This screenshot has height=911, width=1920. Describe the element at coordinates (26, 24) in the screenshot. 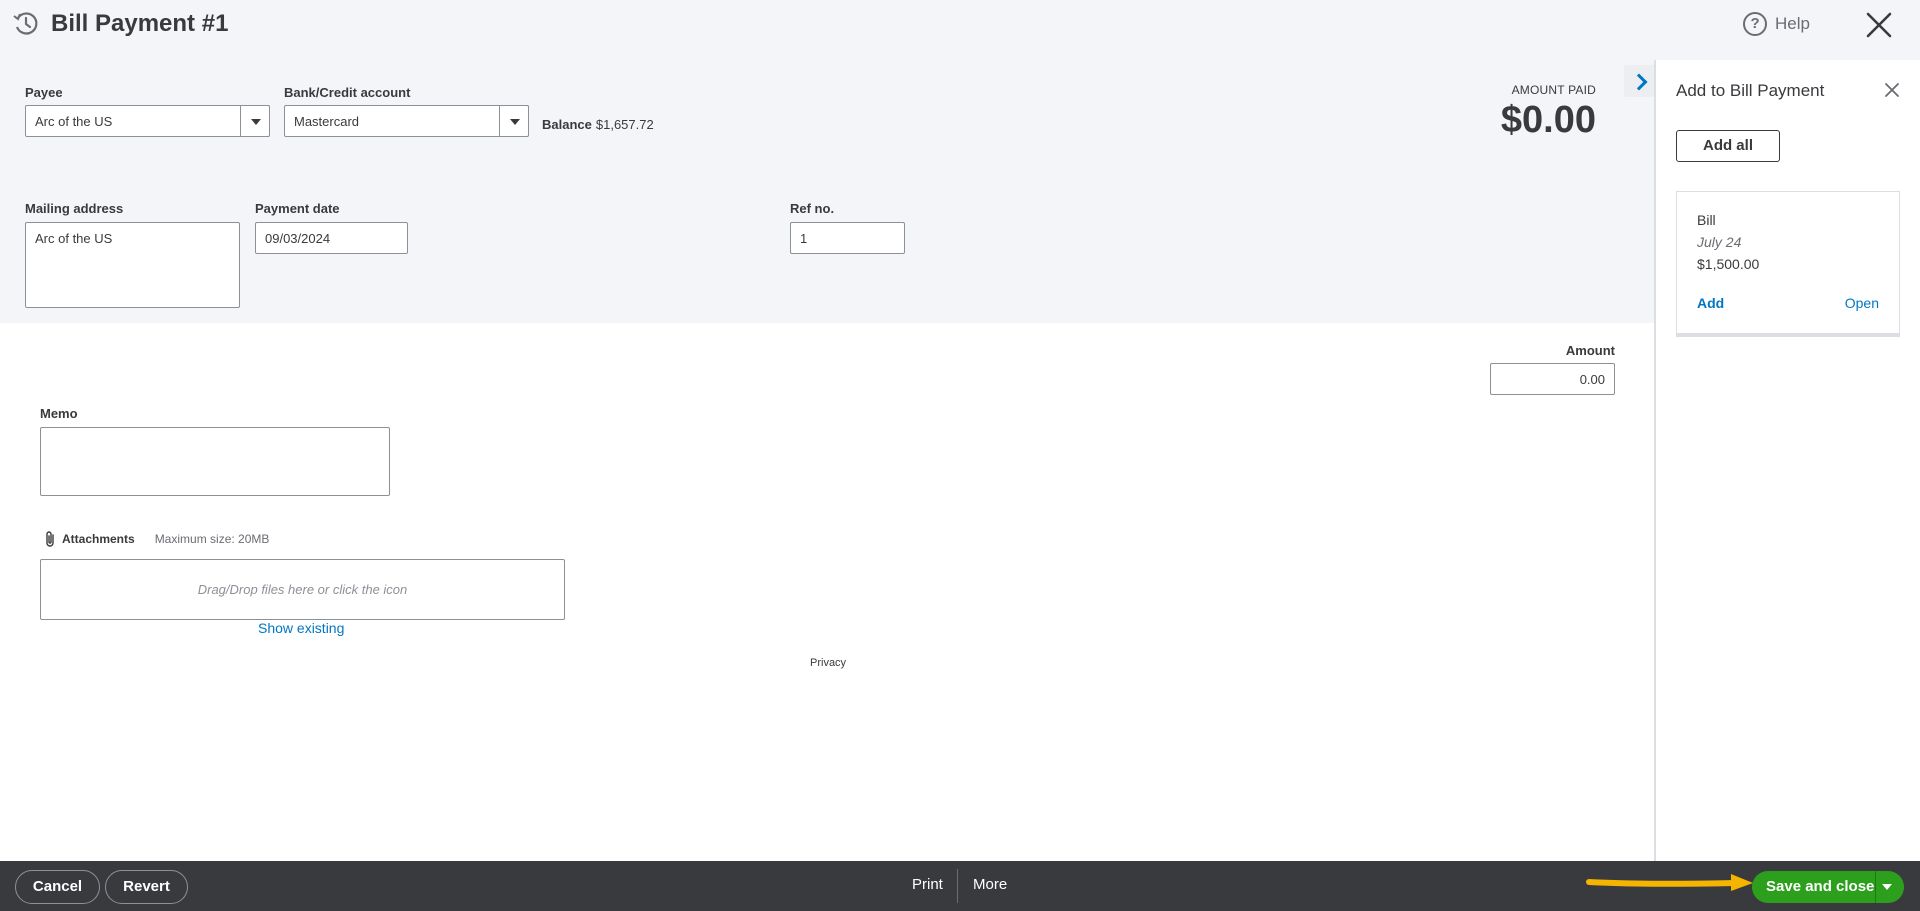

I see `recent-transactions-icon` at that location.